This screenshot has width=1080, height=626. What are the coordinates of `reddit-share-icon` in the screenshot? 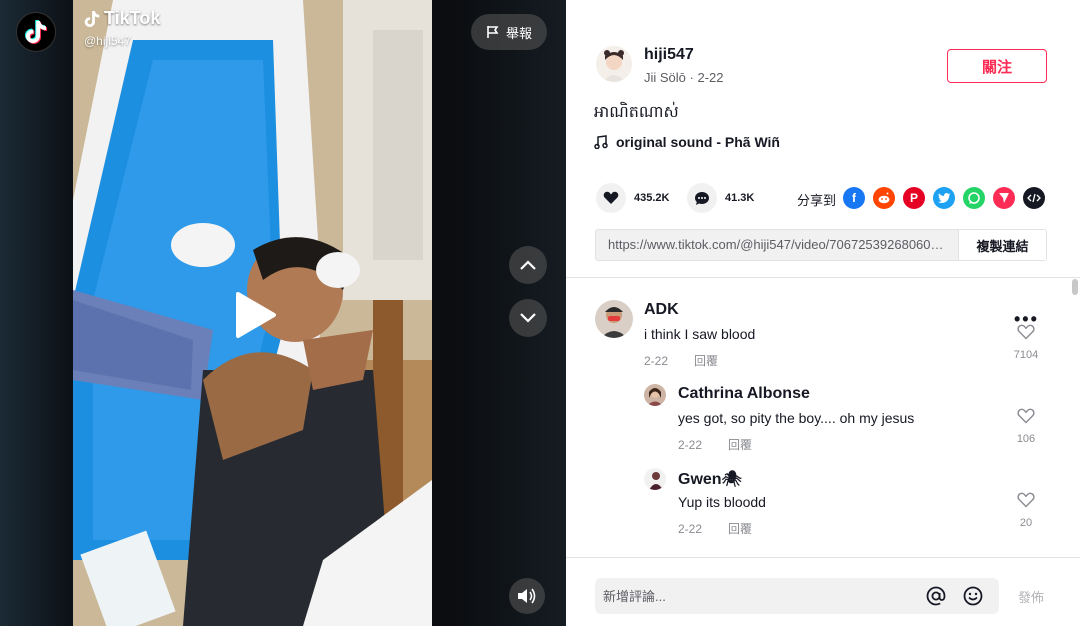 It's located at (884, 198).